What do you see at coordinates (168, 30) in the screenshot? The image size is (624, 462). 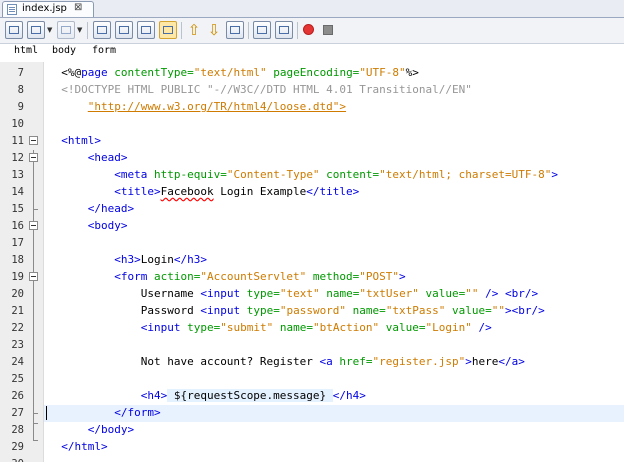 I see `toggle-highlight-icon` at bounding box center [168, 30].